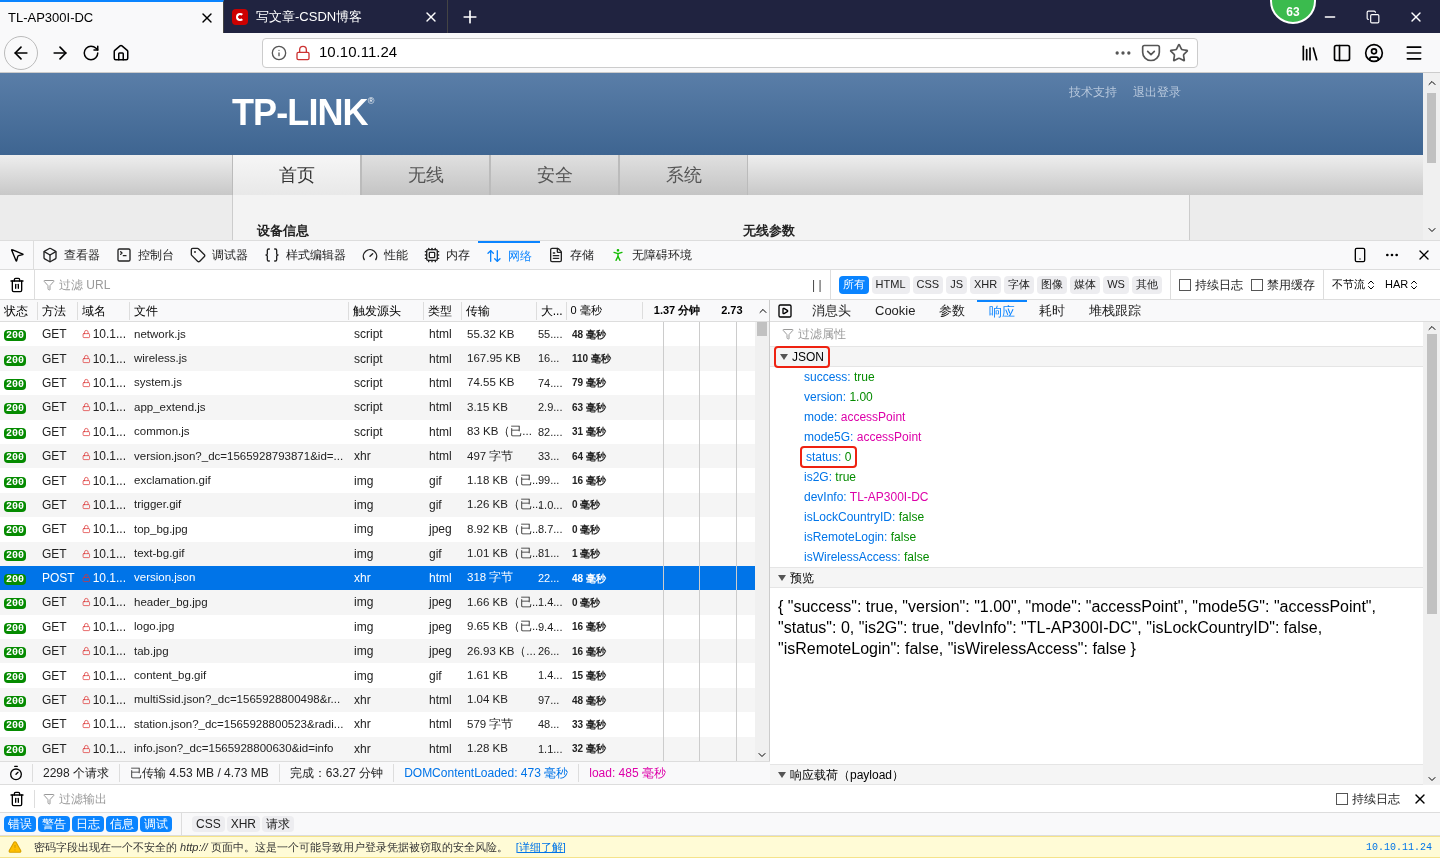 The image size is (1440, 860). Describe the element at coordinates (956, 284) in the screenshot. I see `type-filter: JS` at that location.